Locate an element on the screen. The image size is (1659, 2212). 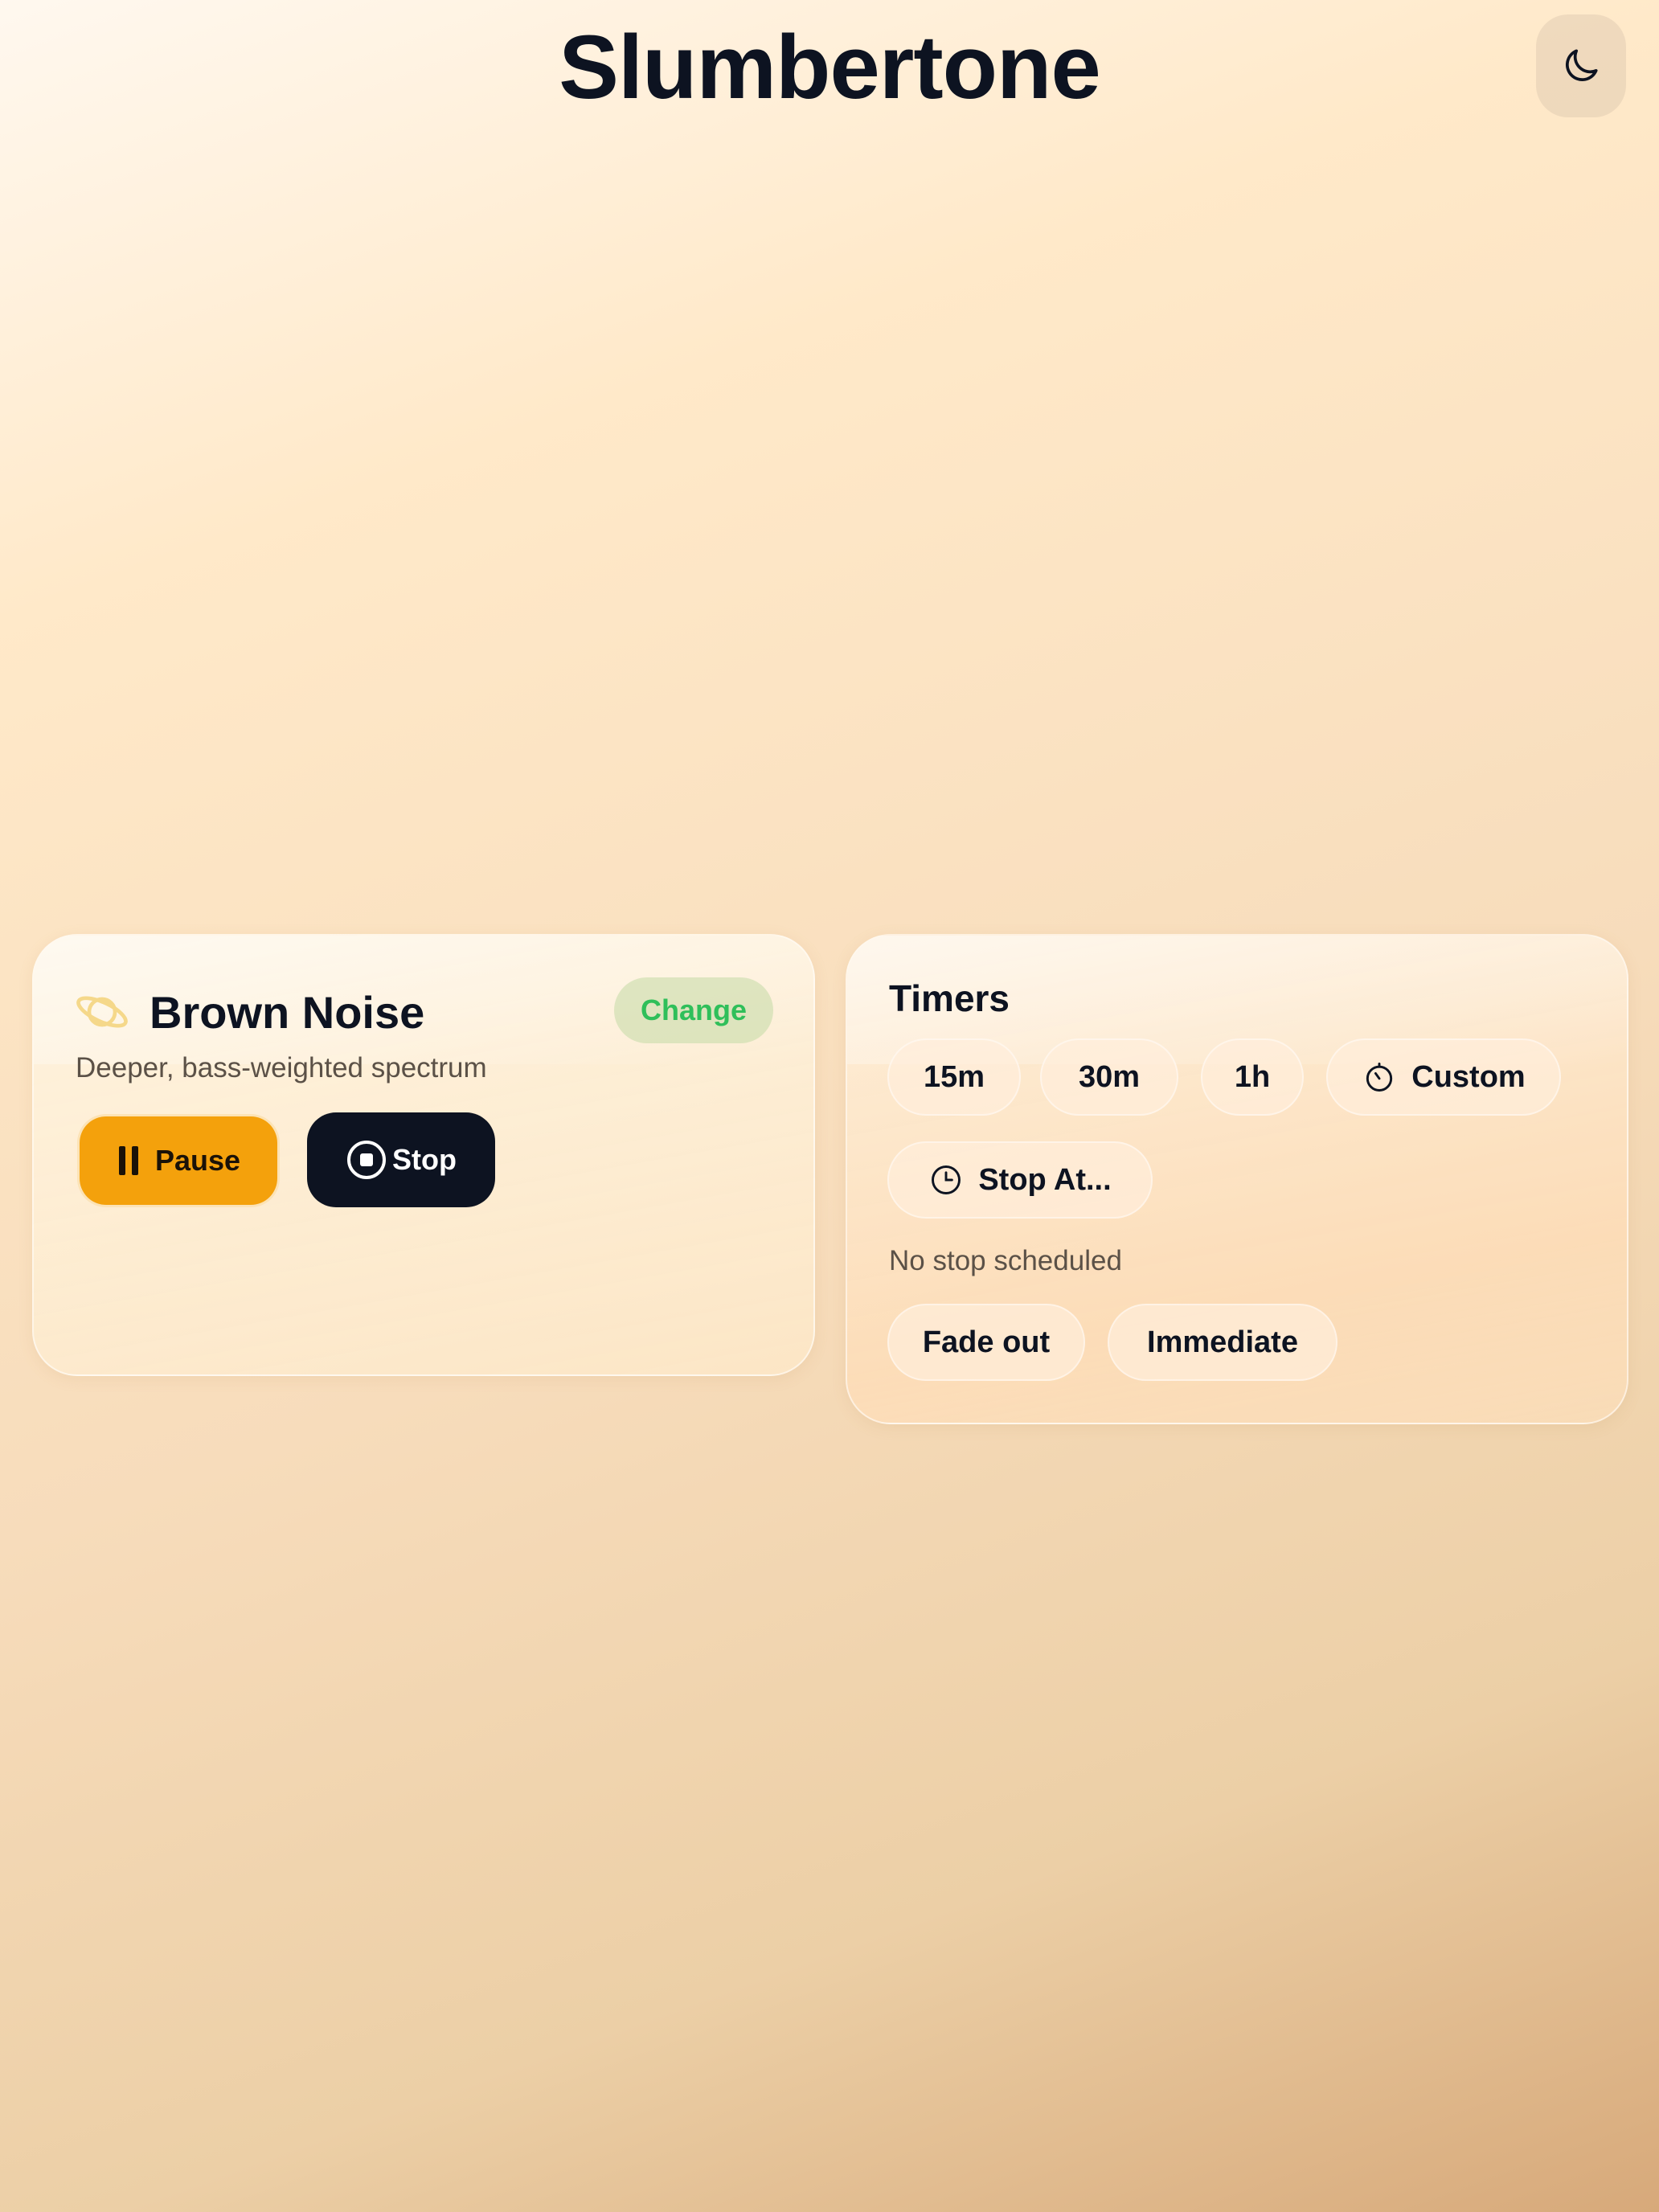
planet-icon is located at coordinates (102, 1012).